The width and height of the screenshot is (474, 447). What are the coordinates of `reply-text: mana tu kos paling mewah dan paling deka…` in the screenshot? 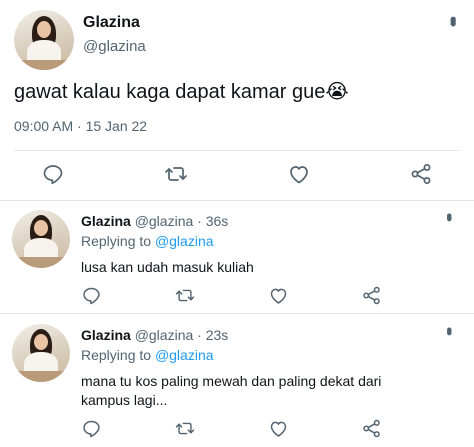 It's located at (231, 390).